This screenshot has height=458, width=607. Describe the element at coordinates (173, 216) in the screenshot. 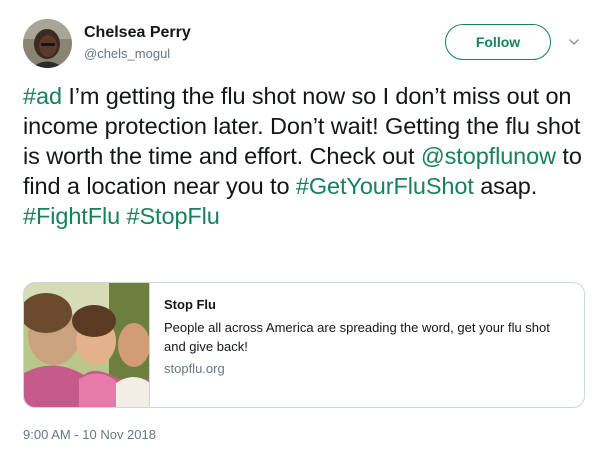

I see `hashtag-stopflu: #StopFlu` at that location.